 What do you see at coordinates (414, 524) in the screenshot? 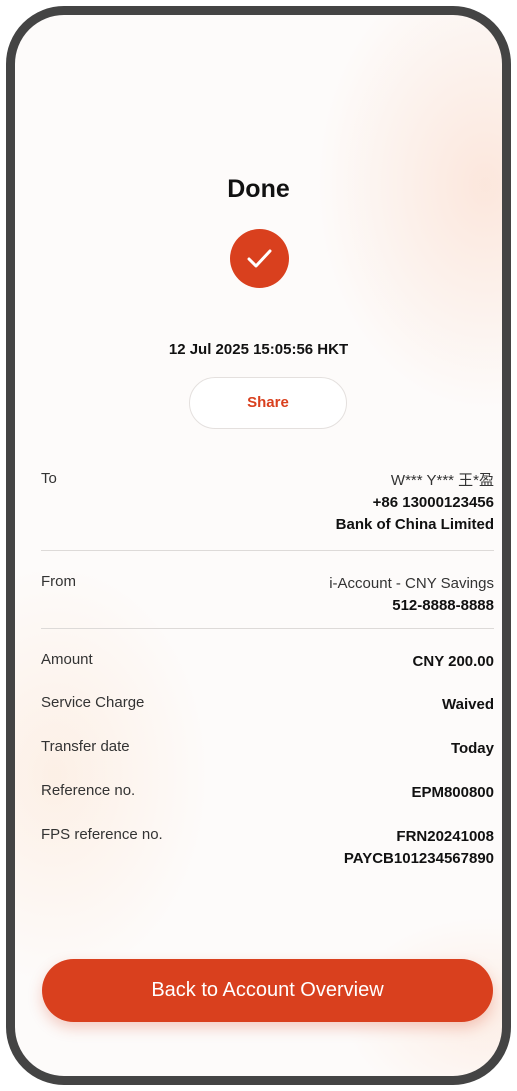
I see `recipient-bank: Bank of China Limited` at bounding box center [414, 524].